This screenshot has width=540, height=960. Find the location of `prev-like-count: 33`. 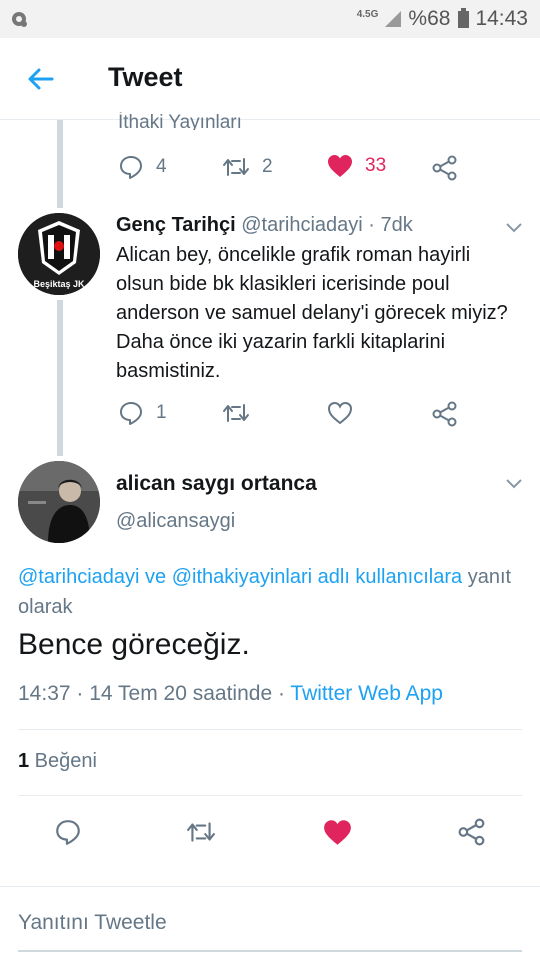

prev-like-count: 33 is located at coordinates (376, 165).